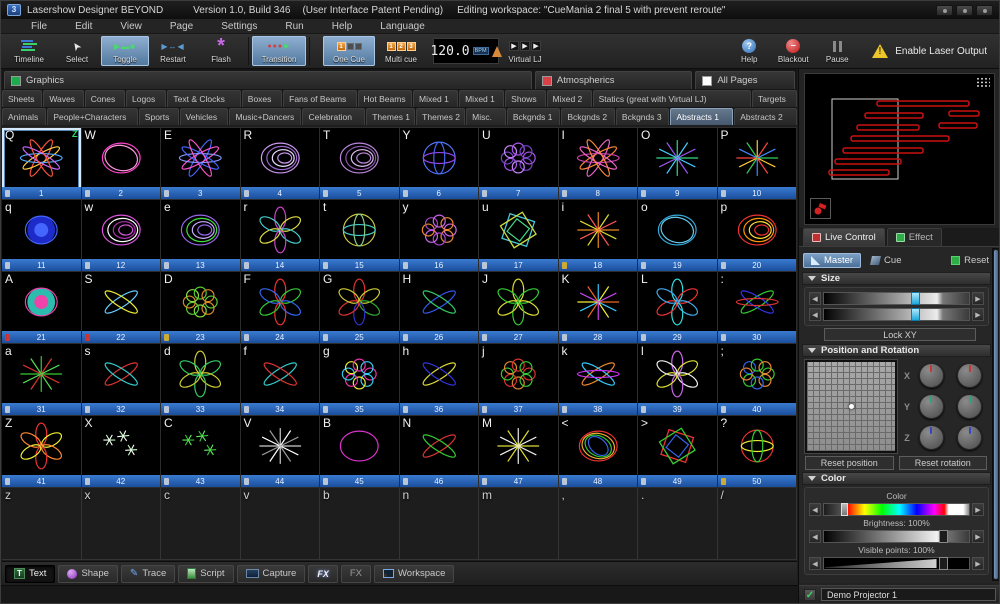 This screenshot has width=1000, height=604. I want to click on cue-cell-13: e 13, so click(201, 236).